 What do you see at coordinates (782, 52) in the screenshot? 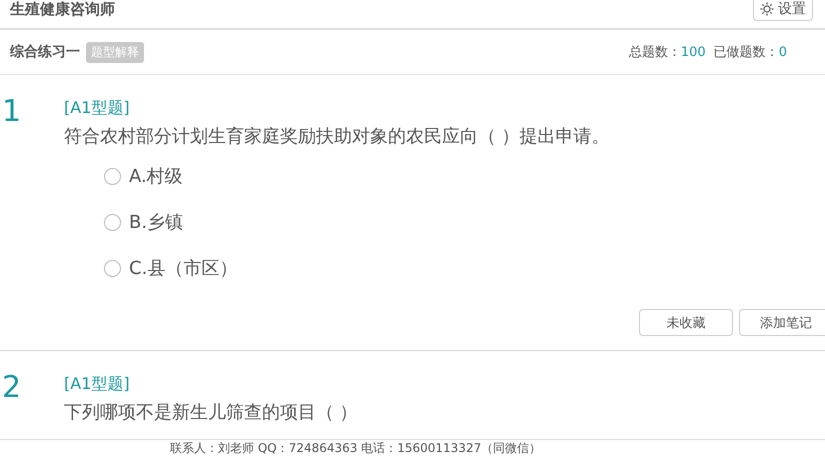
I see `done-count: 0` at bounding box center [782, 52].